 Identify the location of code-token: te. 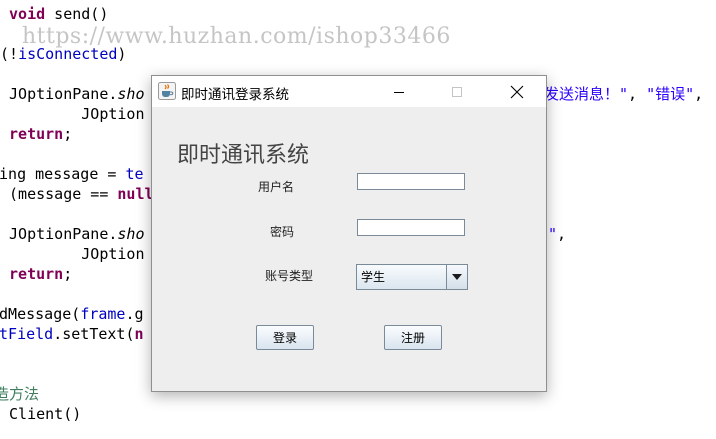
(134, 174).